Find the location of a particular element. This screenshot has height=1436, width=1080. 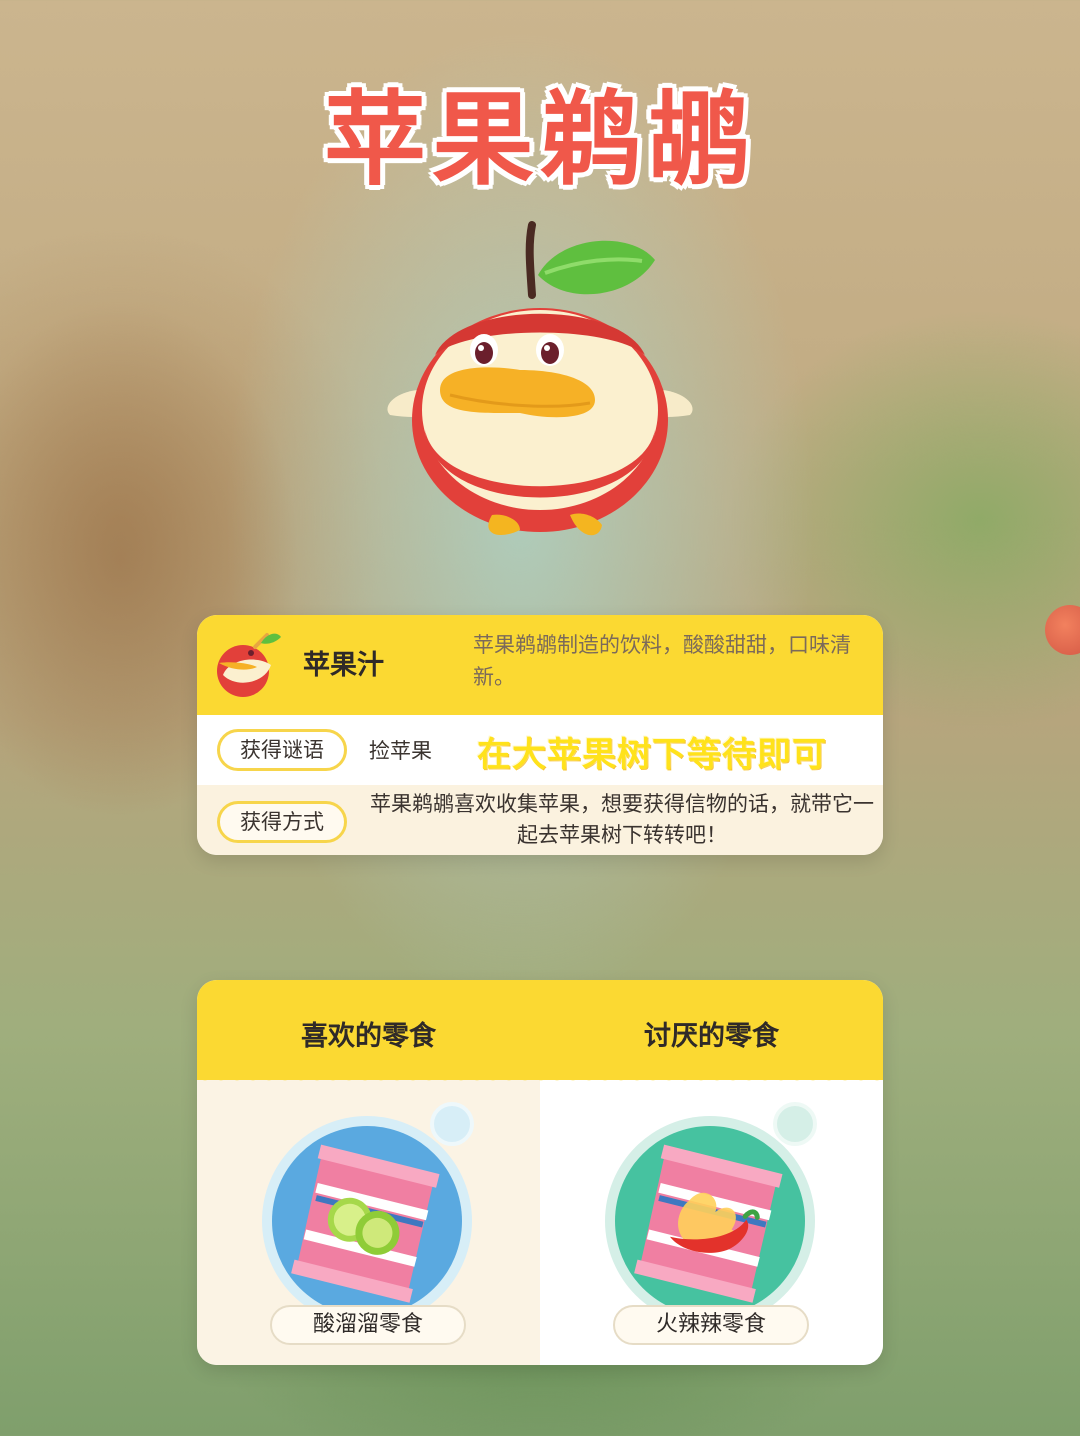

chili-snack-bag-icon is located at coordinates (711, 1214).